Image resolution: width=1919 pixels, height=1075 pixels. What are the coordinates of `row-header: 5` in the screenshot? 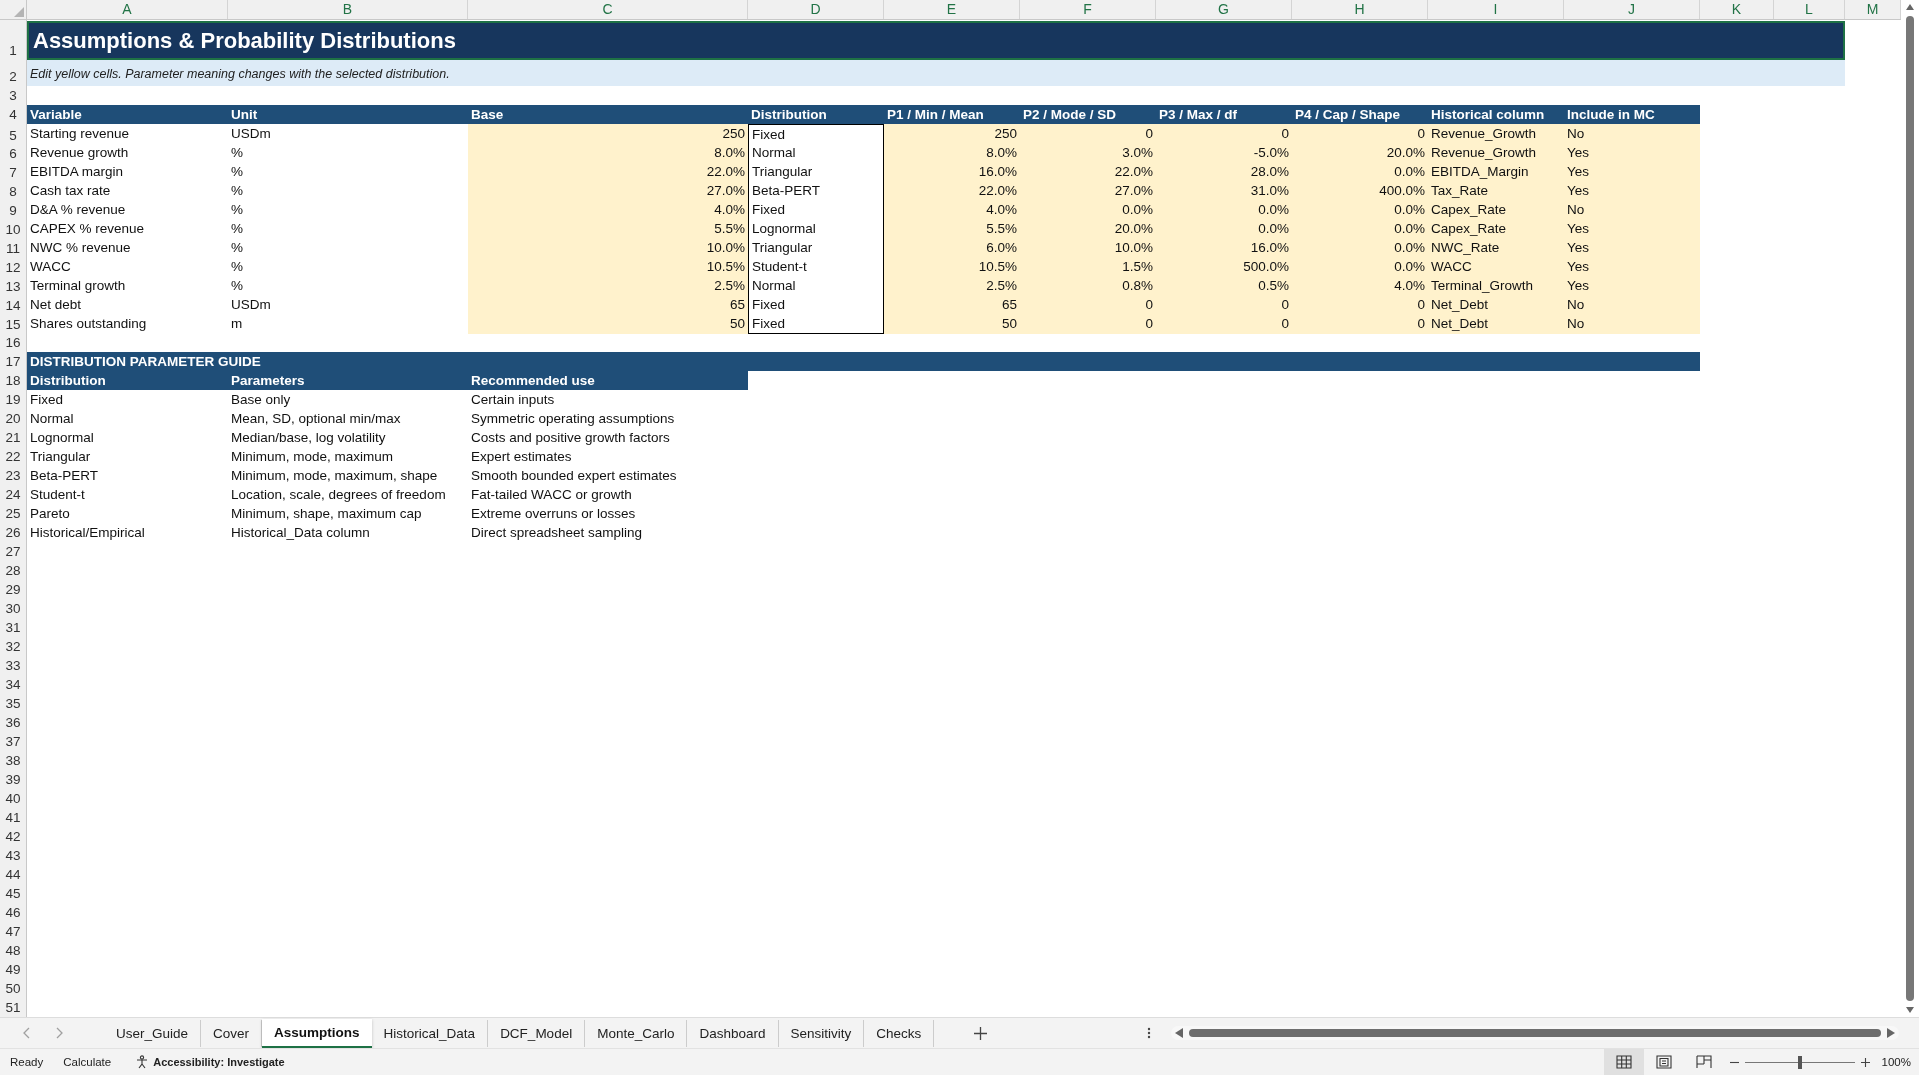 It's located at (13, 134).